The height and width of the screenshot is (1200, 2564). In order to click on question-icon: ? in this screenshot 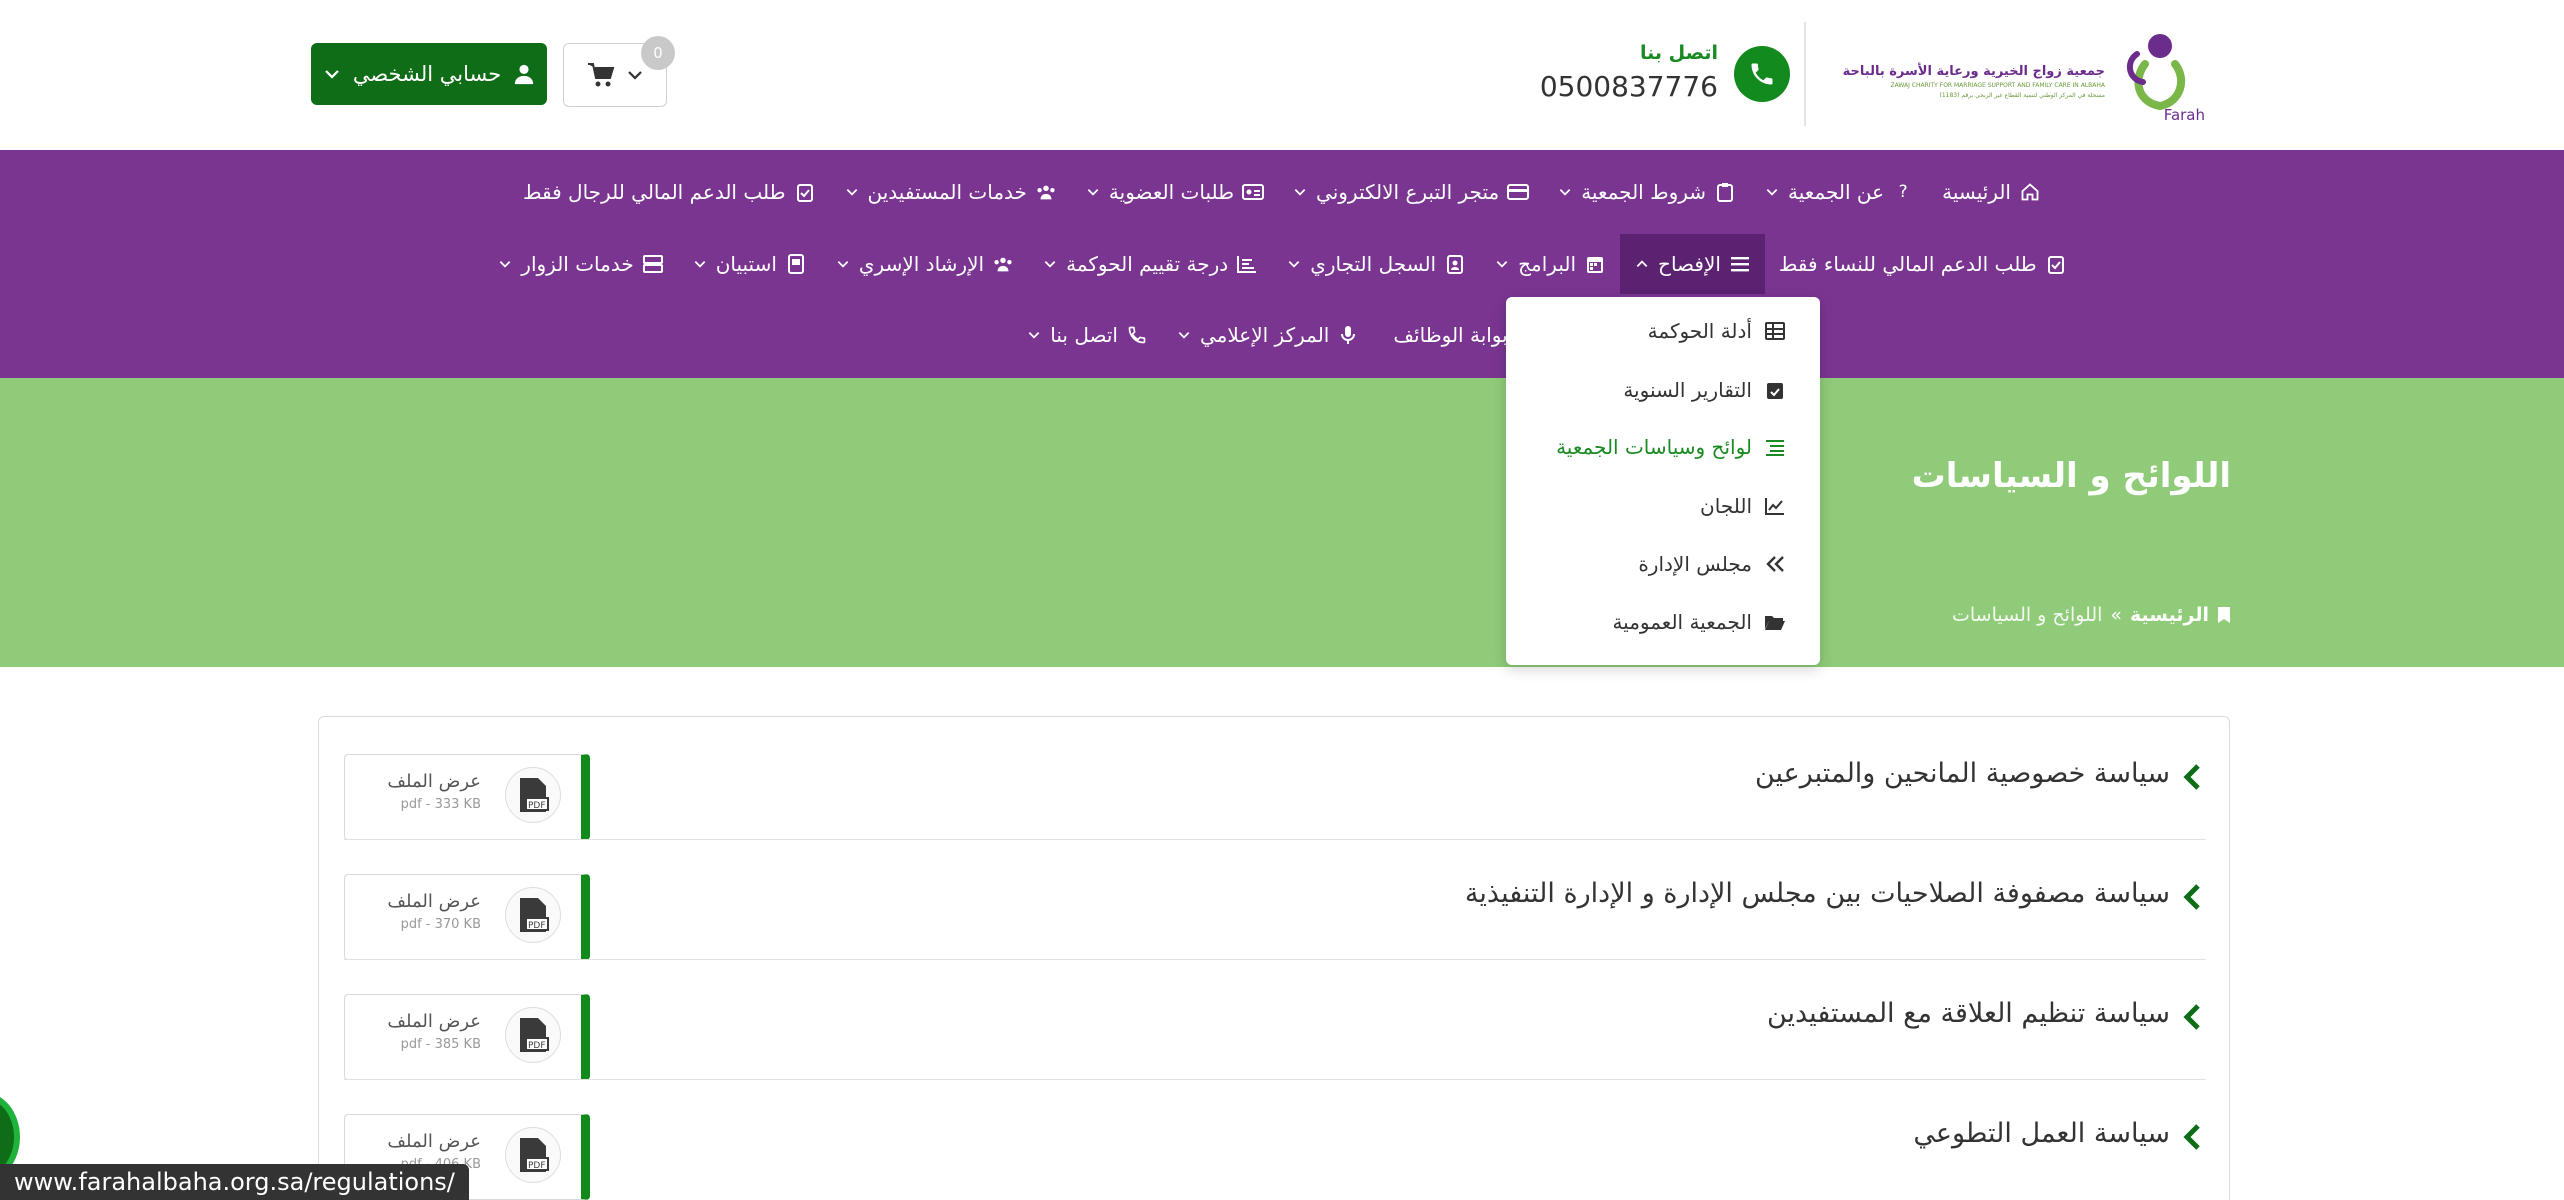, I will do `click(1903, 192)`.